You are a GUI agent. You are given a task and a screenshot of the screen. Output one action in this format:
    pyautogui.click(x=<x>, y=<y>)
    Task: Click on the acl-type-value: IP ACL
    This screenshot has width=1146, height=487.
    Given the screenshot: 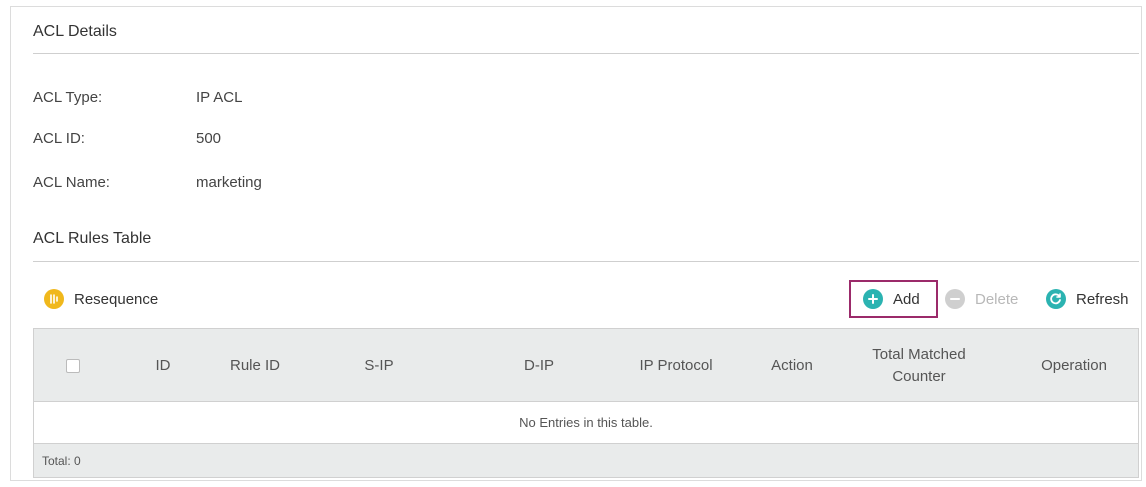 What is the action you would take?
    pyautogui.click(x=219, y=97)
    